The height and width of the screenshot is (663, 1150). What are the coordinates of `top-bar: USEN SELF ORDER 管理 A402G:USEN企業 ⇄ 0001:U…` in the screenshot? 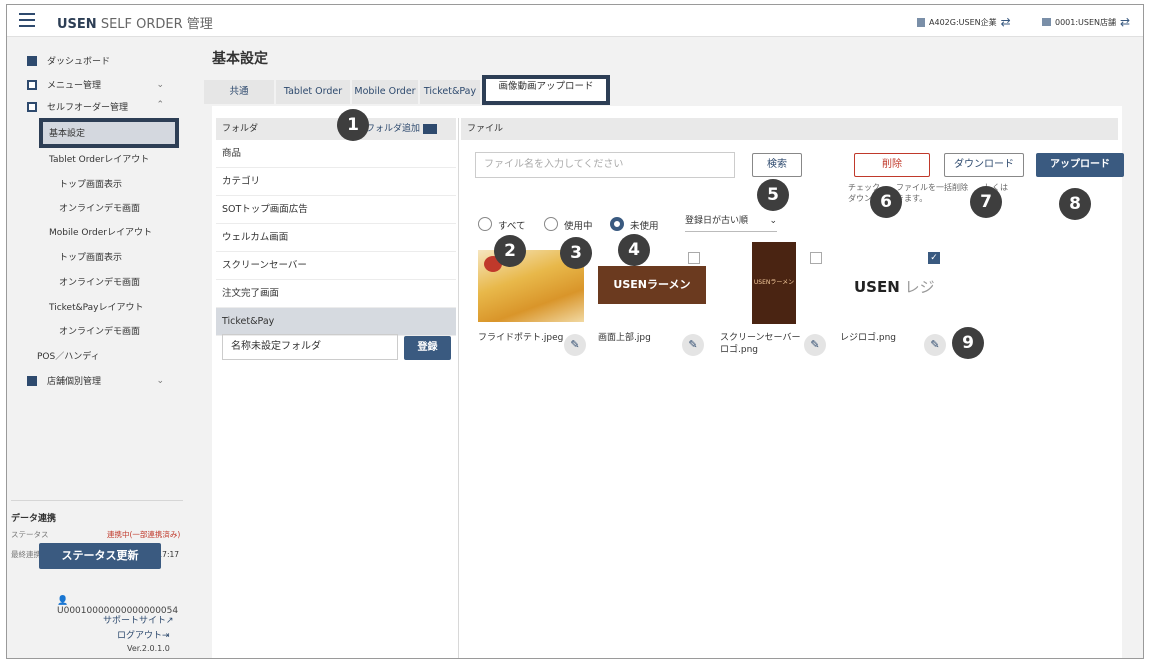 It's located at (575, 21).